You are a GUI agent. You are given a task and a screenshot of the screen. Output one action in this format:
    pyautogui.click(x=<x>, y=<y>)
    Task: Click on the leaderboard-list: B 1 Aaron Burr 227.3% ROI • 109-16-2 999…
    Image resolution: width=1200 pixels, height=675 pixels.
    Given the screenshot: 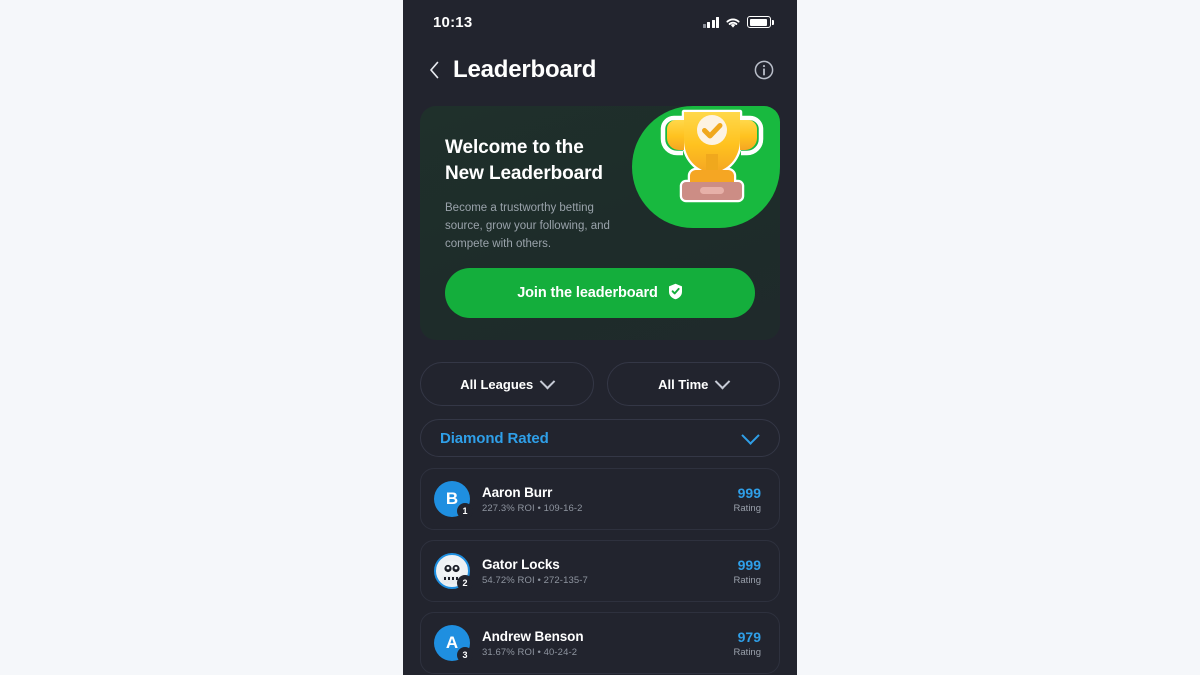 What is the action you would take?
    pyautogui.click(x=600, y=571)
    